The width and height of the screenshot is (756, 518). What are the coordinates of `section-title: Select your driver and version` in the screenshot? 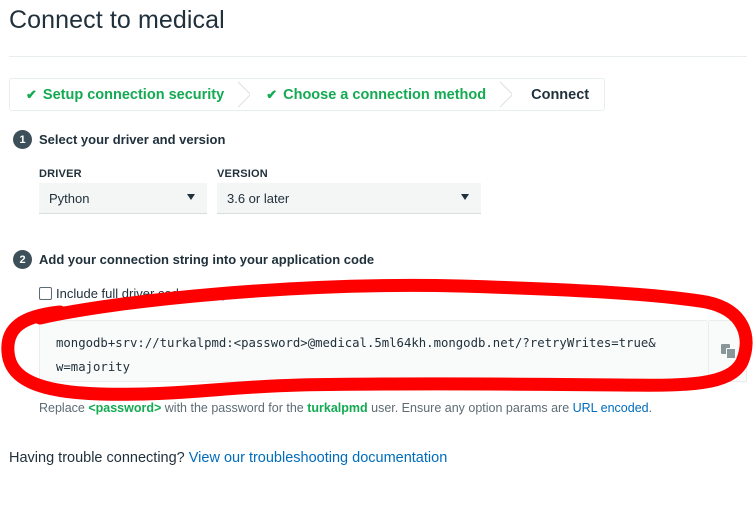 It's located at (132, 139).